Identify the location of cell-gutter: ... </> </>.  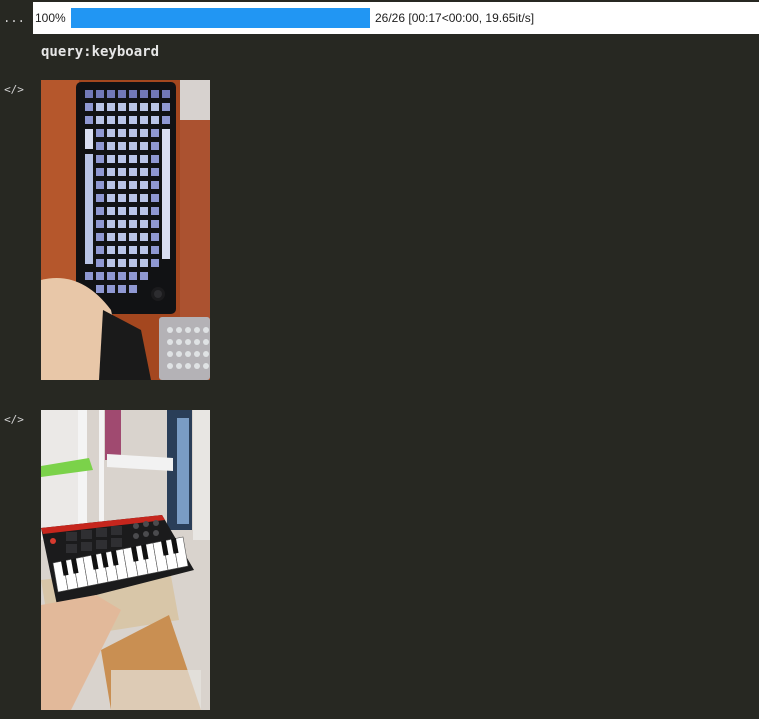
(15, 359).